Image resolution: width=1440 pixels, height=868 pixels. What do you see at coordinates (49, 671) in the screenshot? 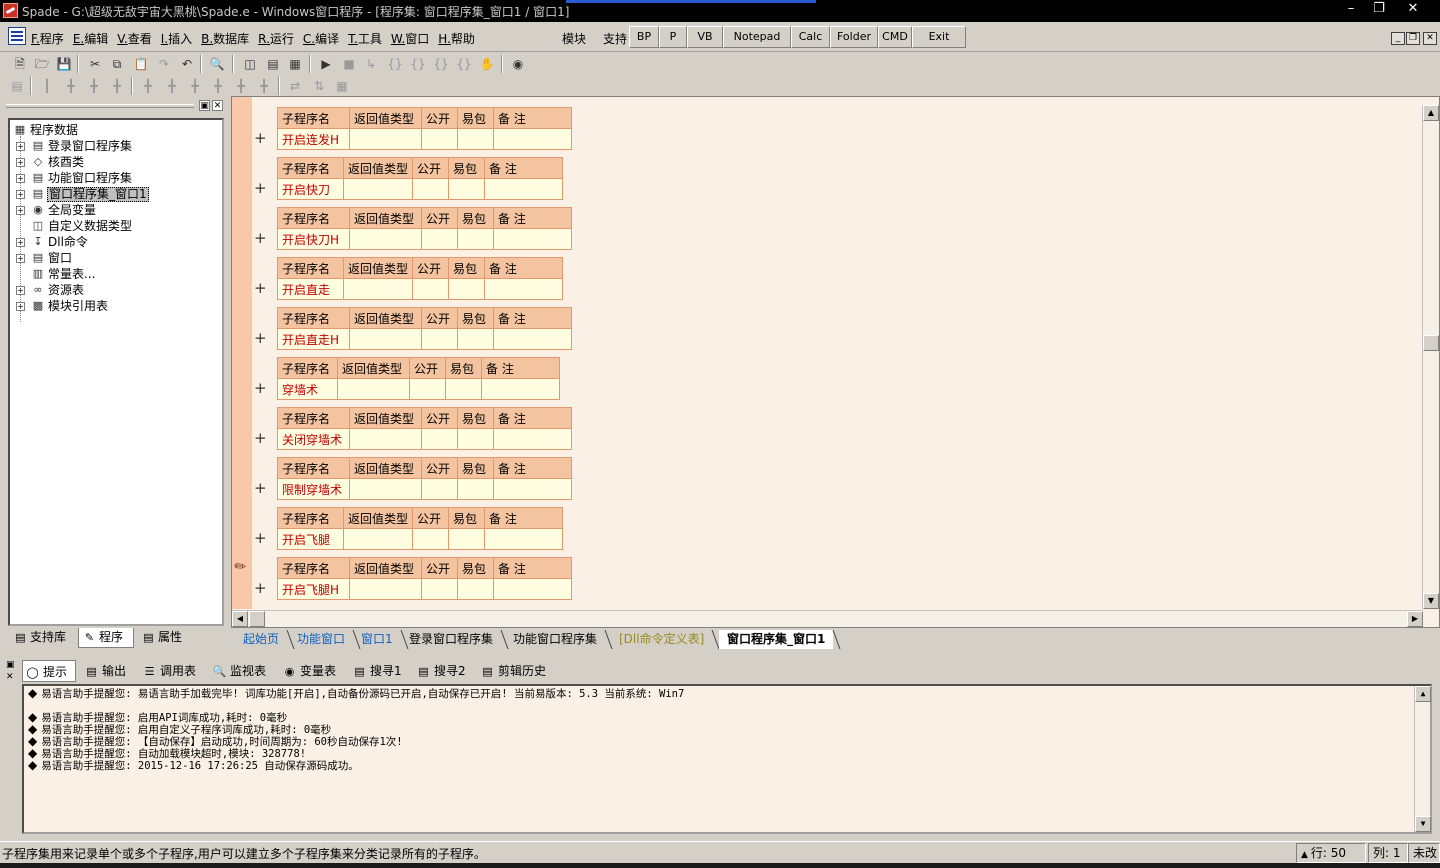
I see `tab-tips: ◯ 提示` at bounding box center [49, 671].